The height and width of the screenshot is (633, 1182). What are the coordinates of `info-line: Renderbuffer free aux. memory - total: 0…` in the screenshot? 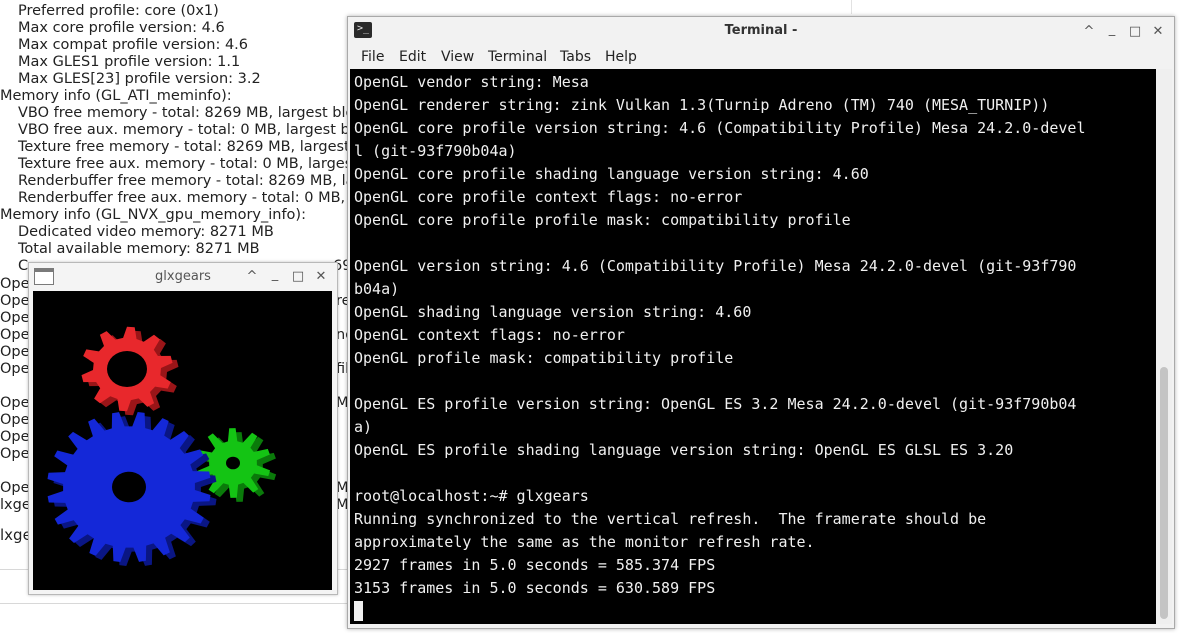 It's located at (184, 198).